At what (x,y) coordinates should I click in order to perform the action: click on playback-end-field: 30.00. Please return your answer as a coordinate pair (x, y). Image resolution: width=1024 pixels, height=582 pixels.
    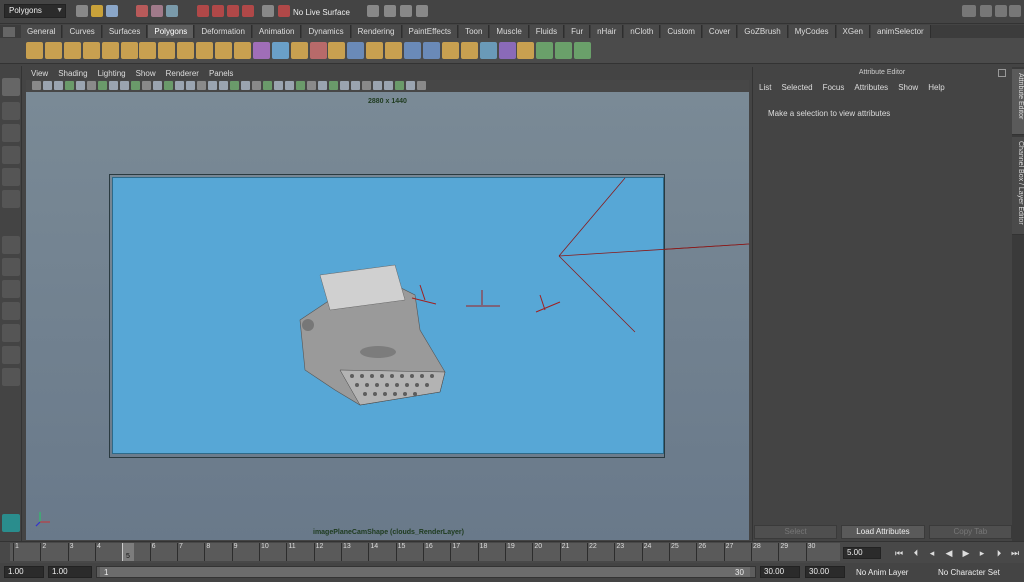
    Looking at the image, I should click on (780, 572).